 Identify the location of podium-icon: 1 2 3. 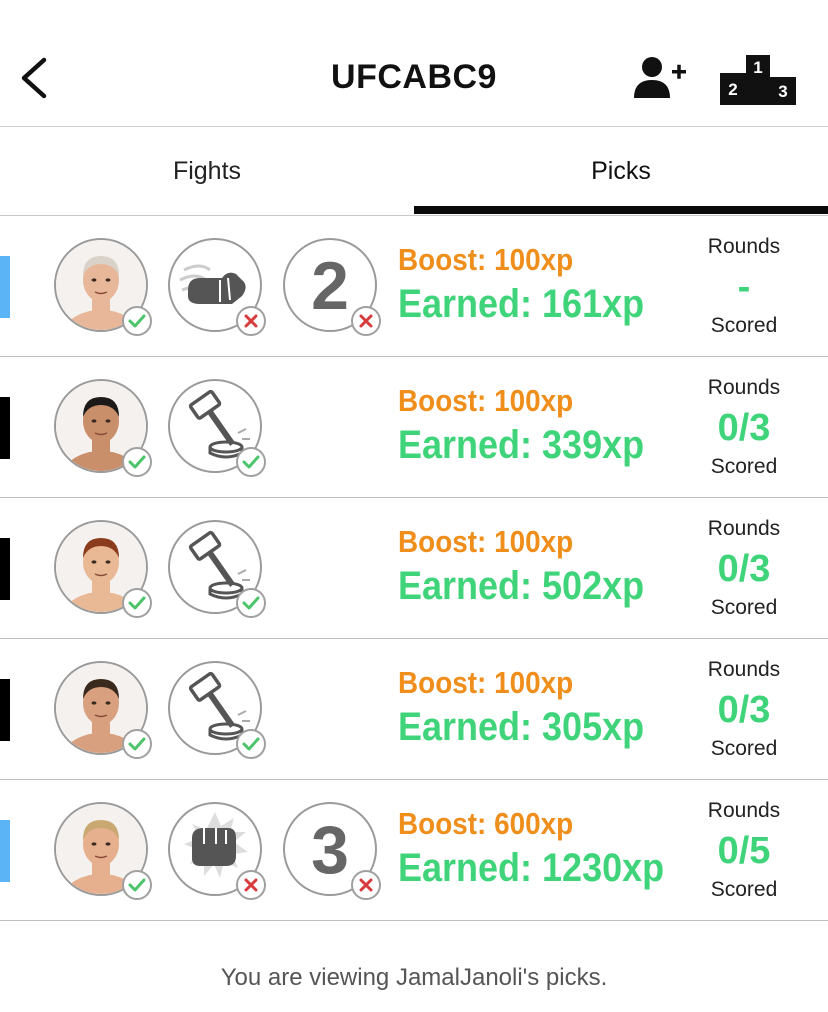
(758, 80).